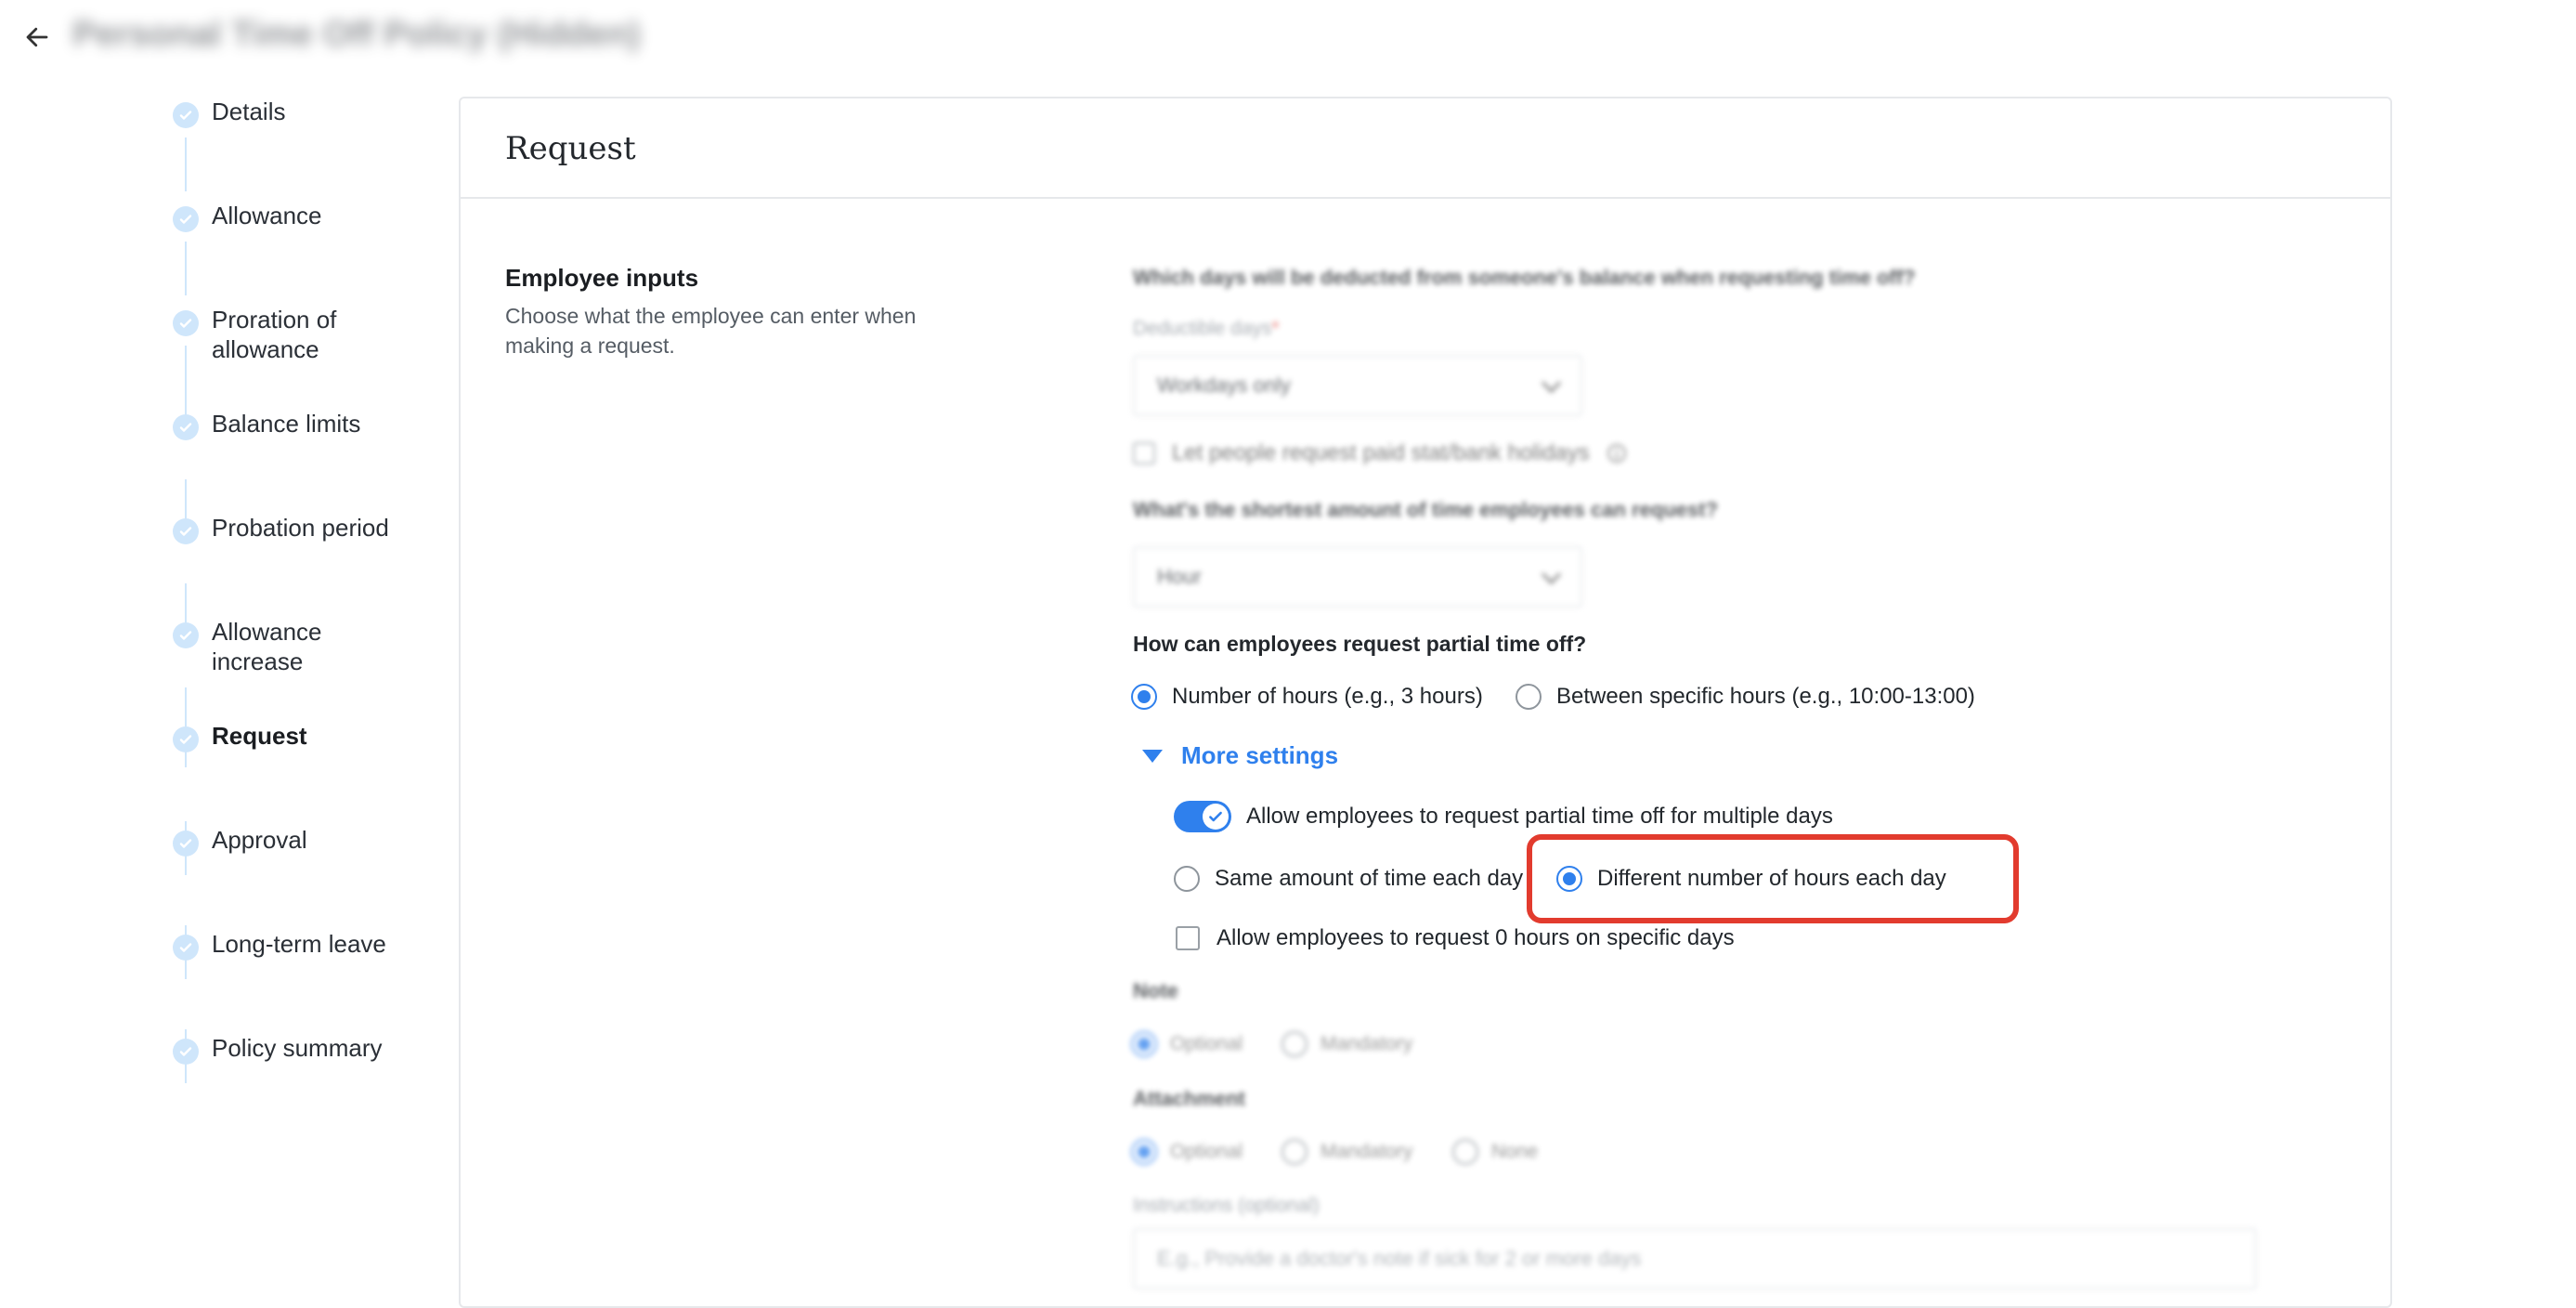  What do you see at coordinates (1202, 328) in the screenshot?
I see `deductible-label-text: Deductible days` at bounding box center [1202, 328].